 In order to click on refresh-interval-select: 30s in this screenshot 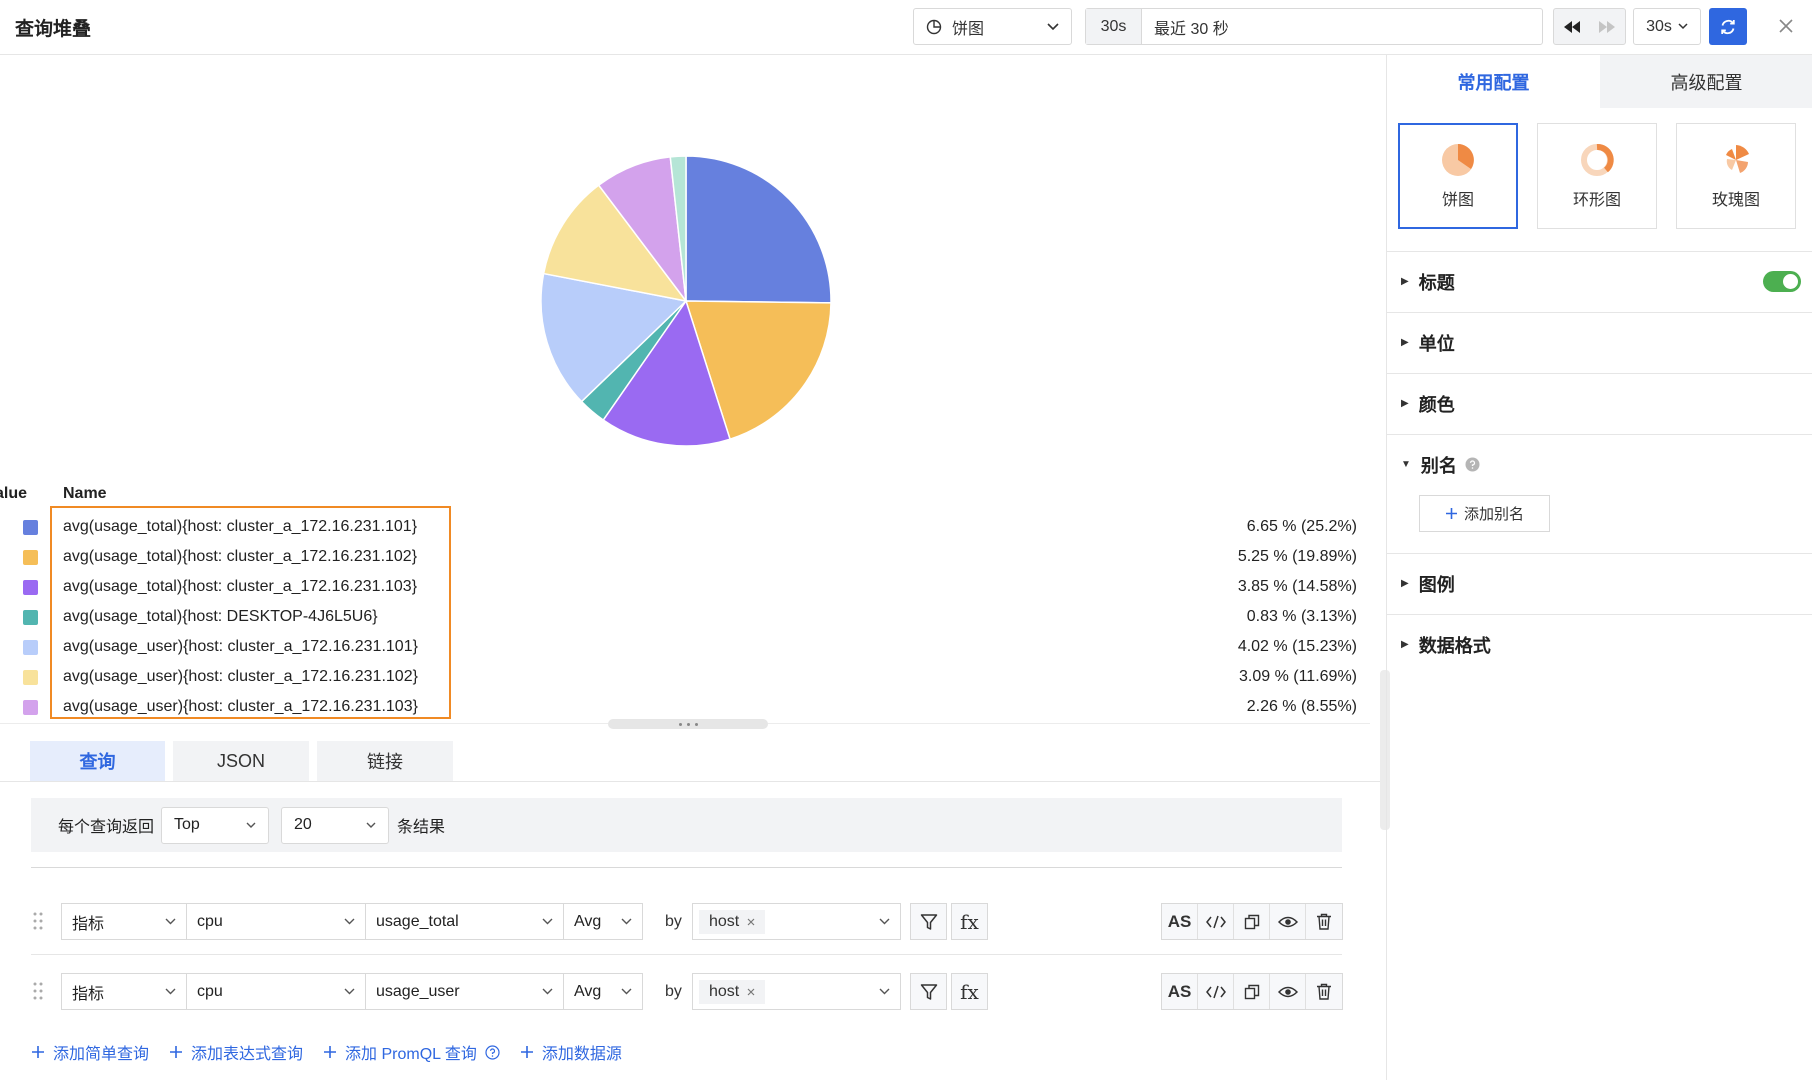, I will do `click(1667, 26)`.